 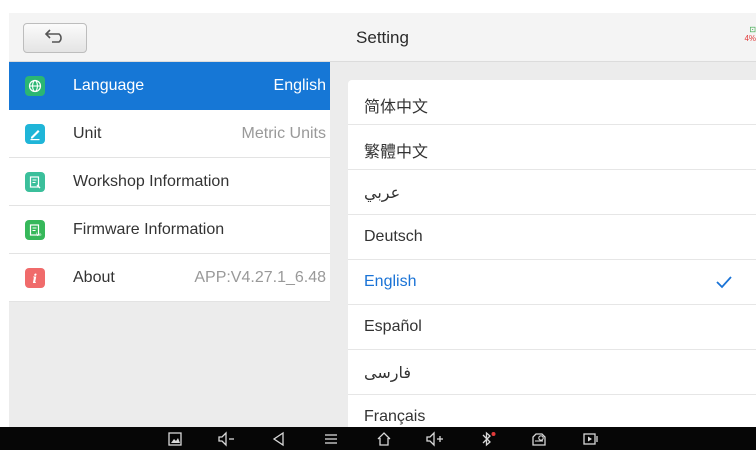 I want to click on menu-item-value: APP:V4.27.1_6.48, so click(x=260, y=277).